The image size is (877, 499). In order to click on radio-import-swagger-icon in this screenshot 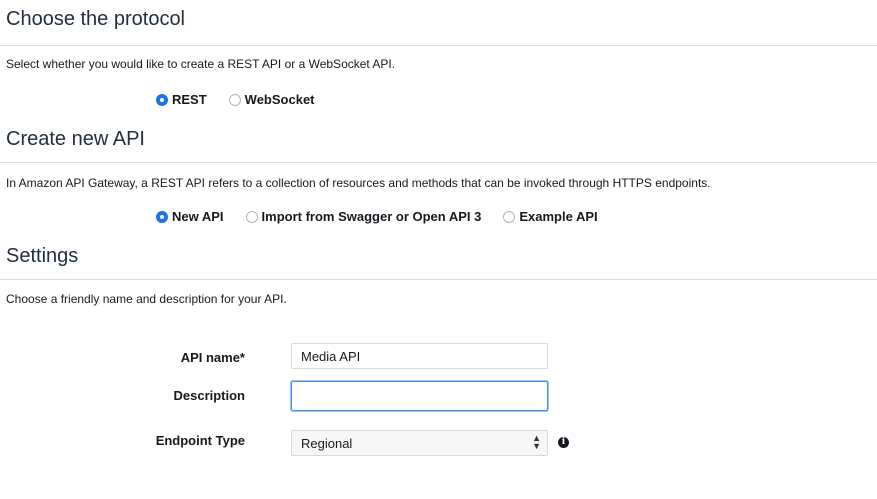, I will do `click(251, 216)`.